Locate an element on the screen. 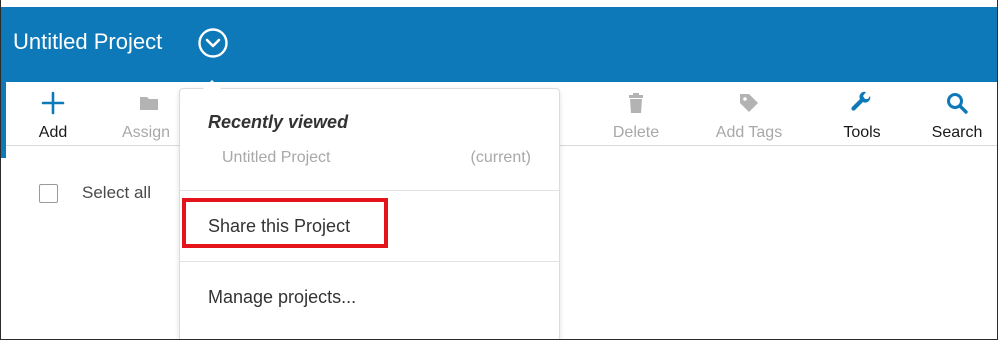 This screenshot has width=998, height=341. trash-icon is located at coordinates (636, 103).